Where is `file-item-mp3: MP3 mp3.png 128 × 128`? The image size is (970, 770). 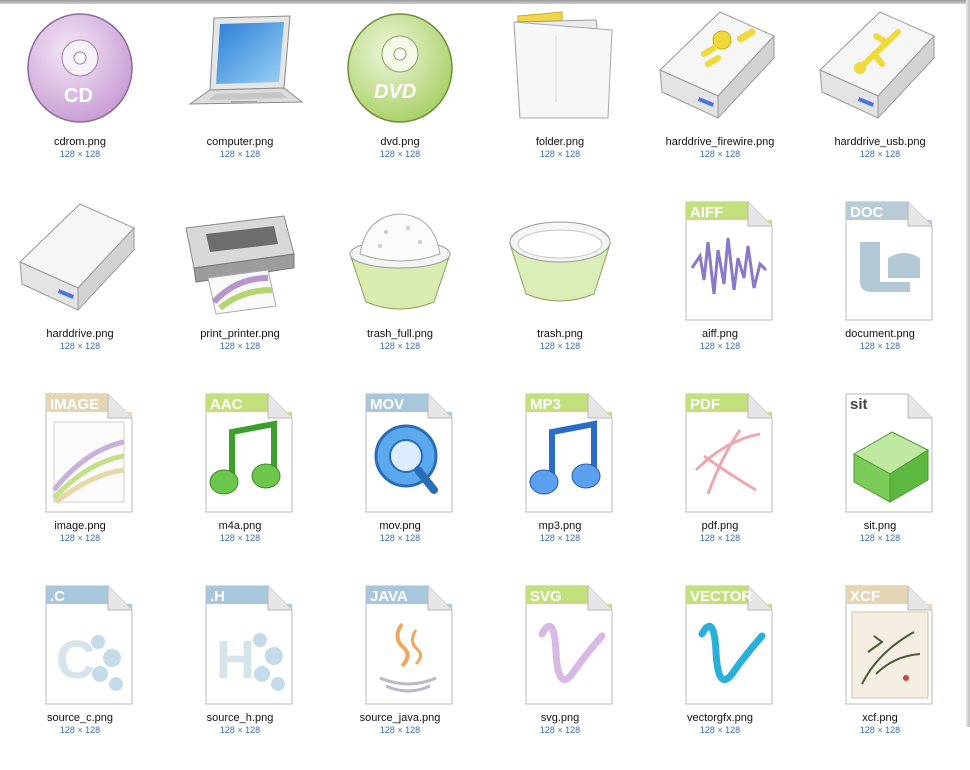 file-item-mp3: MP3 mp3.png 128 × 128 is located at coordinates (560, 483).